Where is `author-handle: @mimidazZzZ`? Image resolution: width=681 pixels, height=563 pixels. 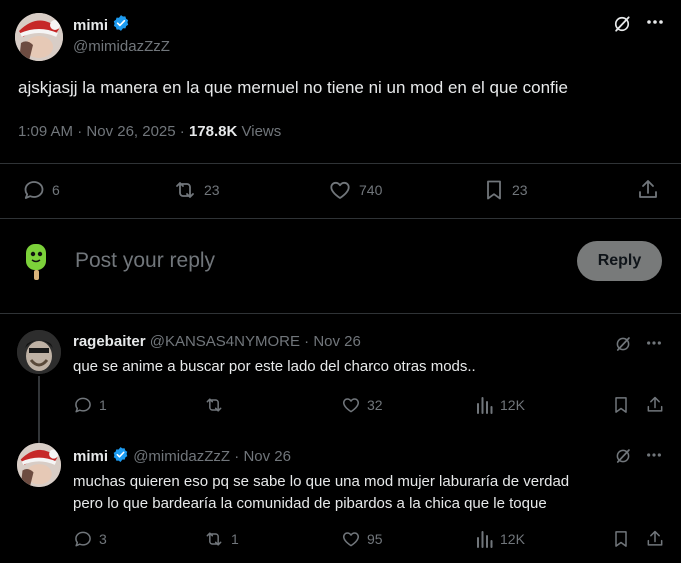 author-handle: @mimidazZzZ is located at coordinates (121, 46).